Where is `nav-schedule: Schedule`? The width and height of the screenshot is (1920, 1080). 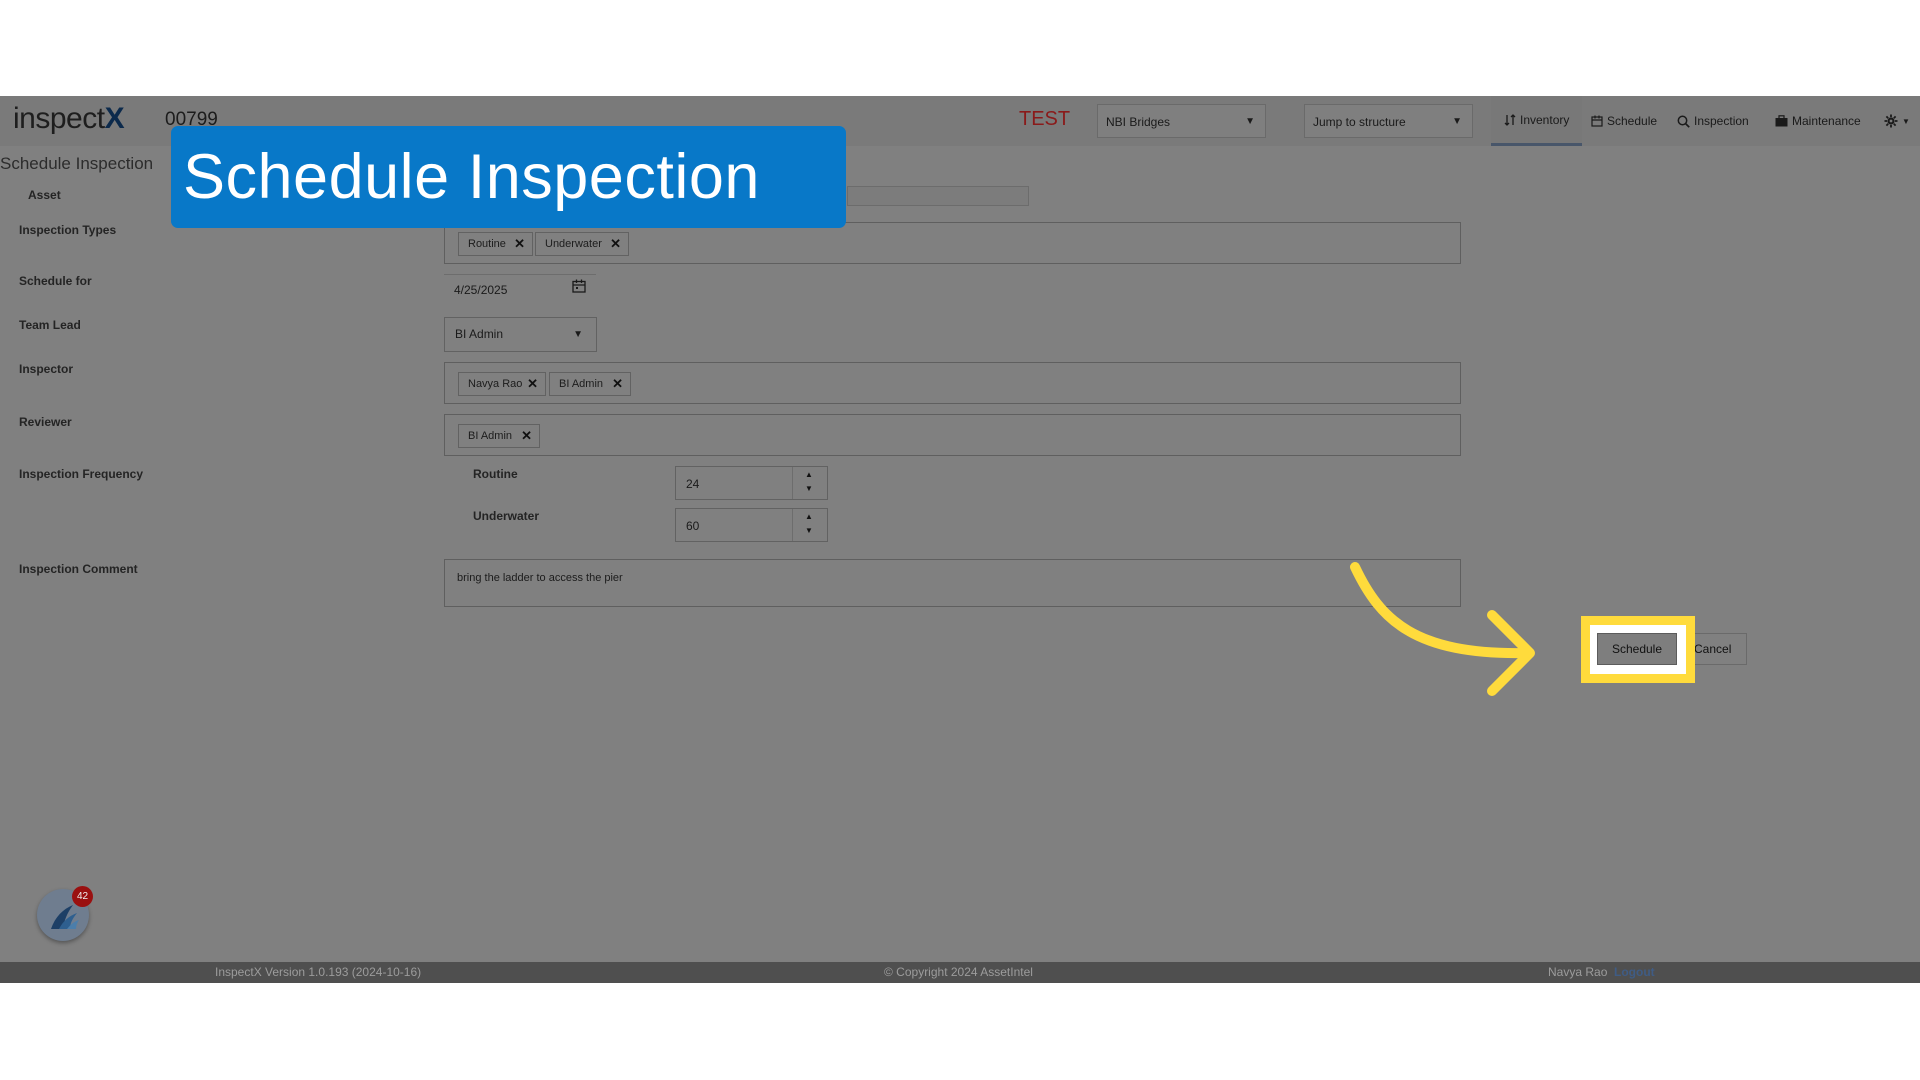
nav-schedule: Schedule is located at coordinates (1628, 121).